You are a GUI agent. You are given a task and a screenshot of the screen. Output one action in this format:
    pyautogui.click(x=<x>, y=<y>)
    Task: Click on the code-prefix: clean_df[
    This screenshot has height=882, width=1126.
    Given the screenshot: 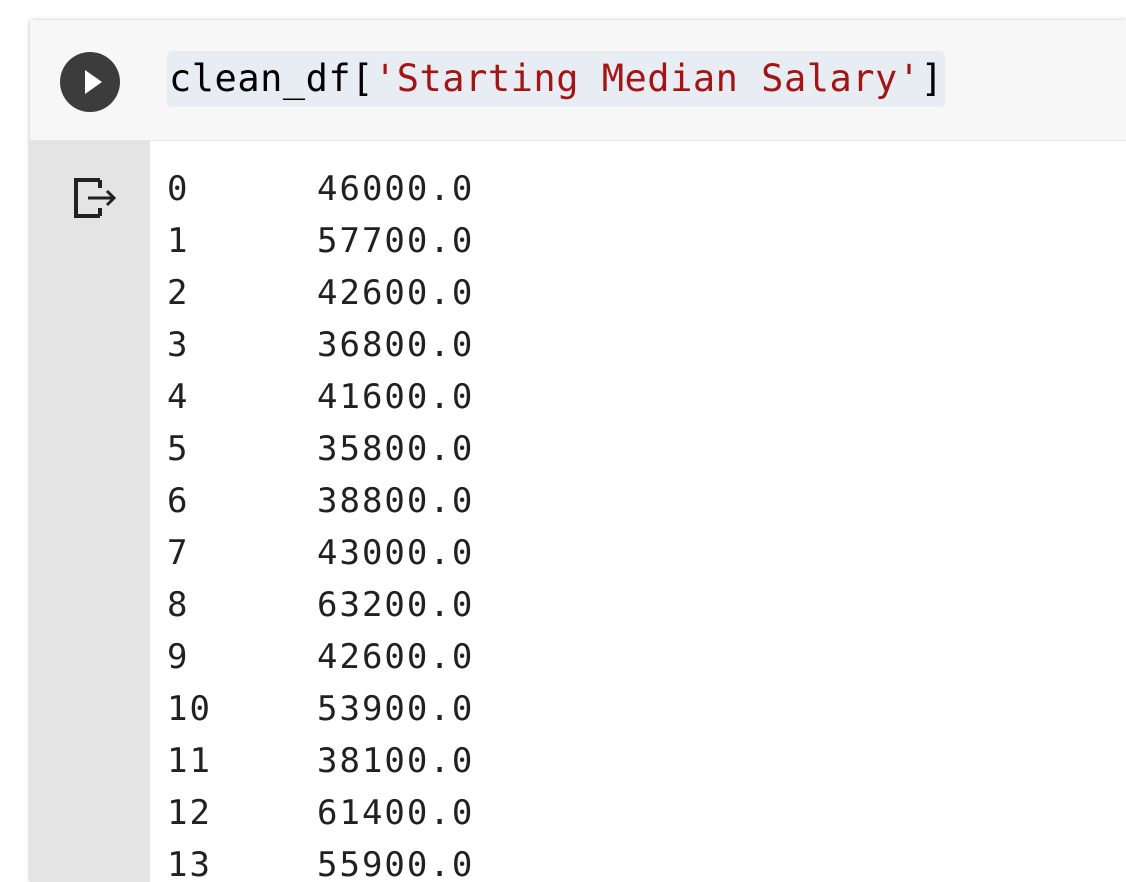 What is the action you would take?
    pyautogui.click(x=271, y=78)
    